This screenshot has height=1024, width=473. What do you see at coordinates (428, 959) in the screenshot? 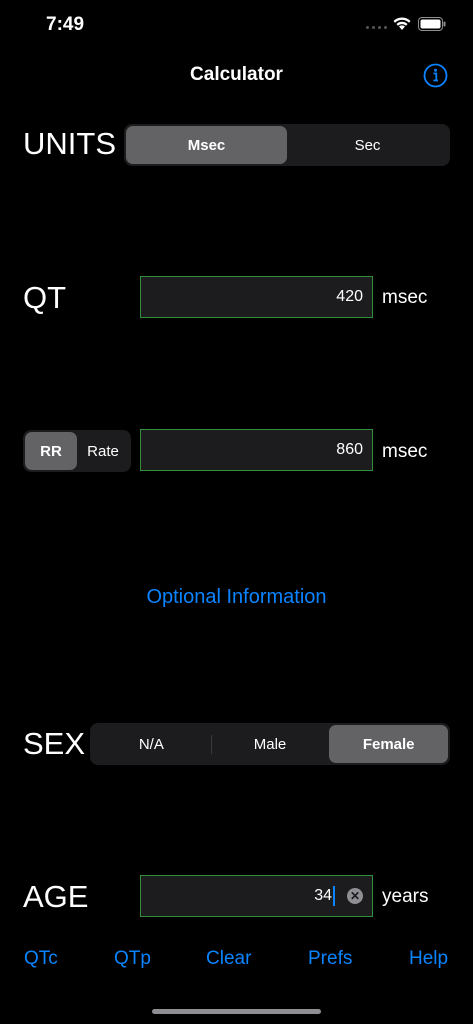
I see `toolbar-help: Help` at bounding box center [428, 959].